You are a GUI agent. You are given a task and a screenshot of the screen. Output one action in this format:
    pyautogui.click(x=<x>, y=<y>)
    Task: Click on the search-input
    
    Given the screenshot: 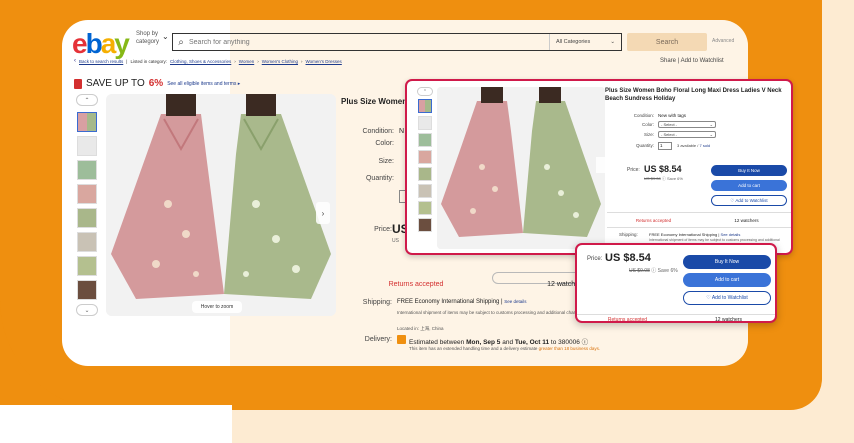 What is the action you would take?
    pyautogui.click(x=369, y=42)
    